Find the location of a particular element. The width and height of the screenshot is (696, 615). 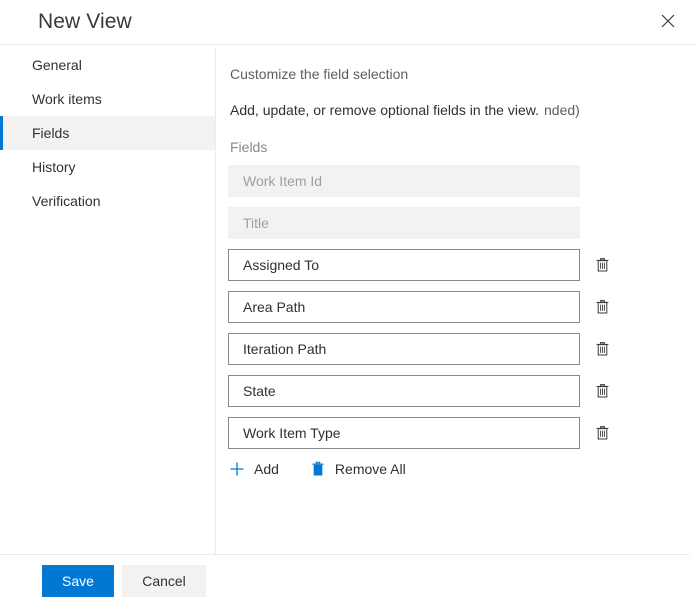

field-input-title is located at coordinates (404, 223).